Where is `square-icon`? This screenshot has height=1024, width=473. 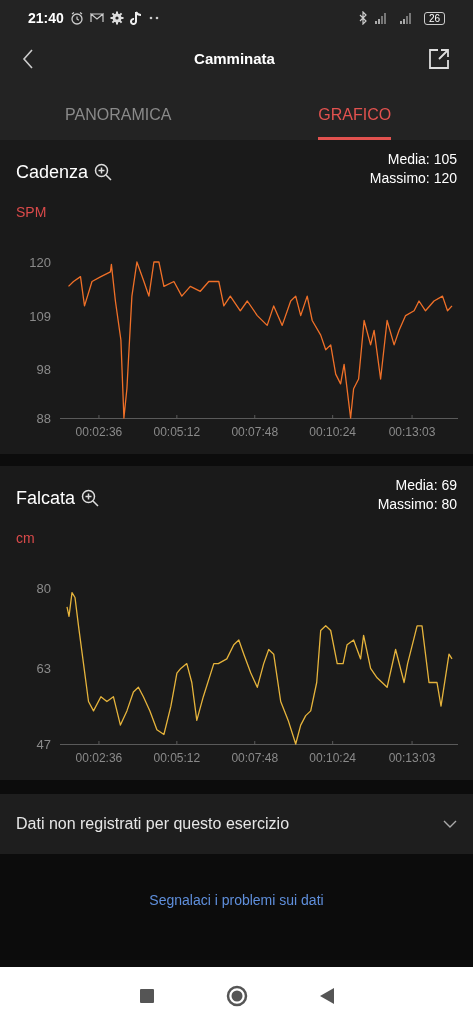
square-icon is located at coordinates (146, 995).